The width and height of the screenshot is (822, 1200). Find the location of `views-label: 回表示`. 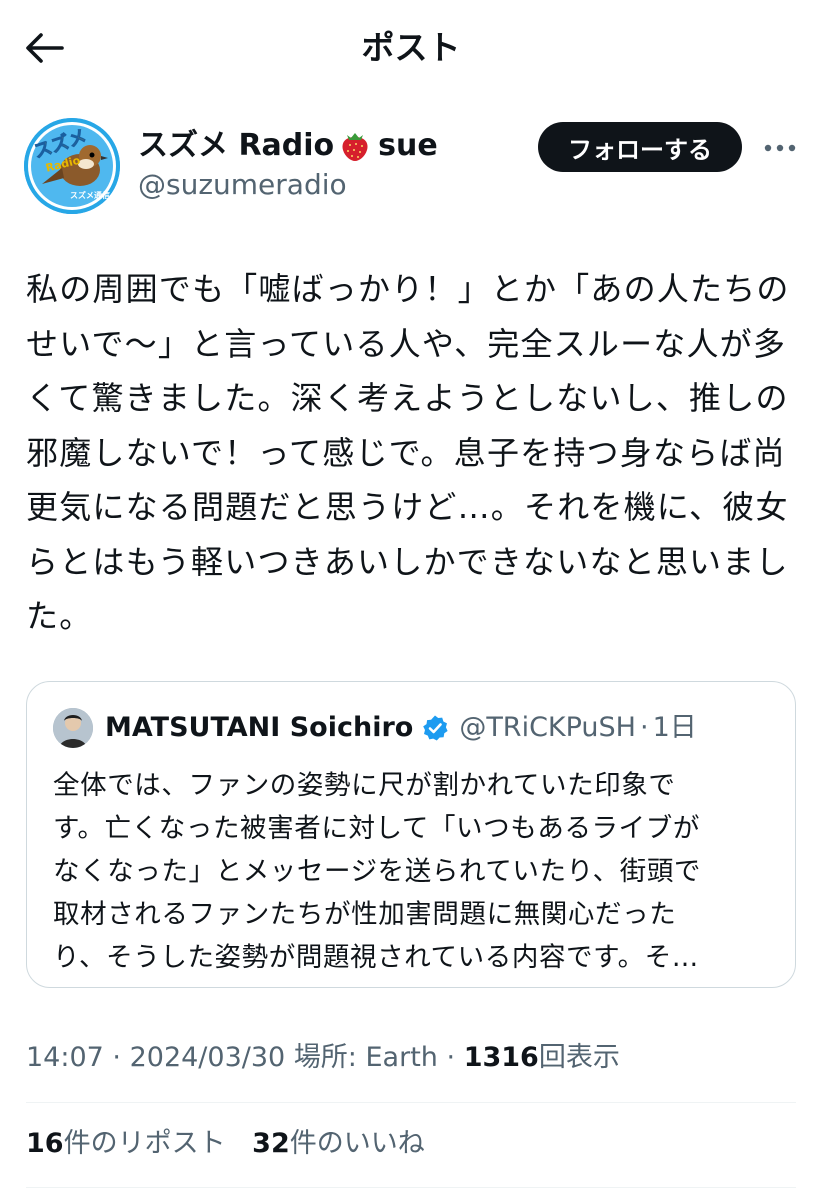

views-label: 回表示 is located at coordinates (579, 1057).